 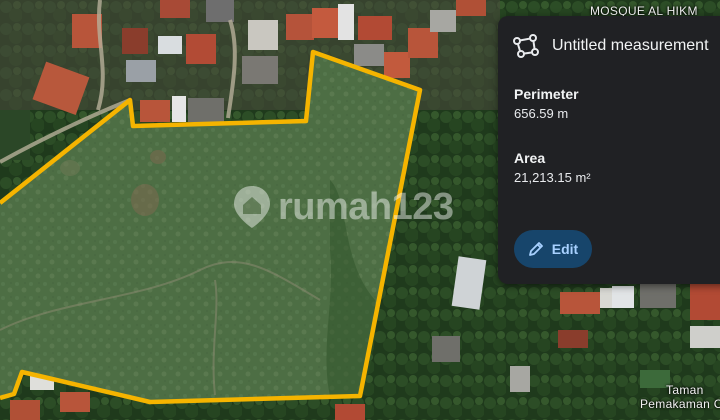 I want to click on area-value: 21,213.15 m², so click(x=552, y=177).